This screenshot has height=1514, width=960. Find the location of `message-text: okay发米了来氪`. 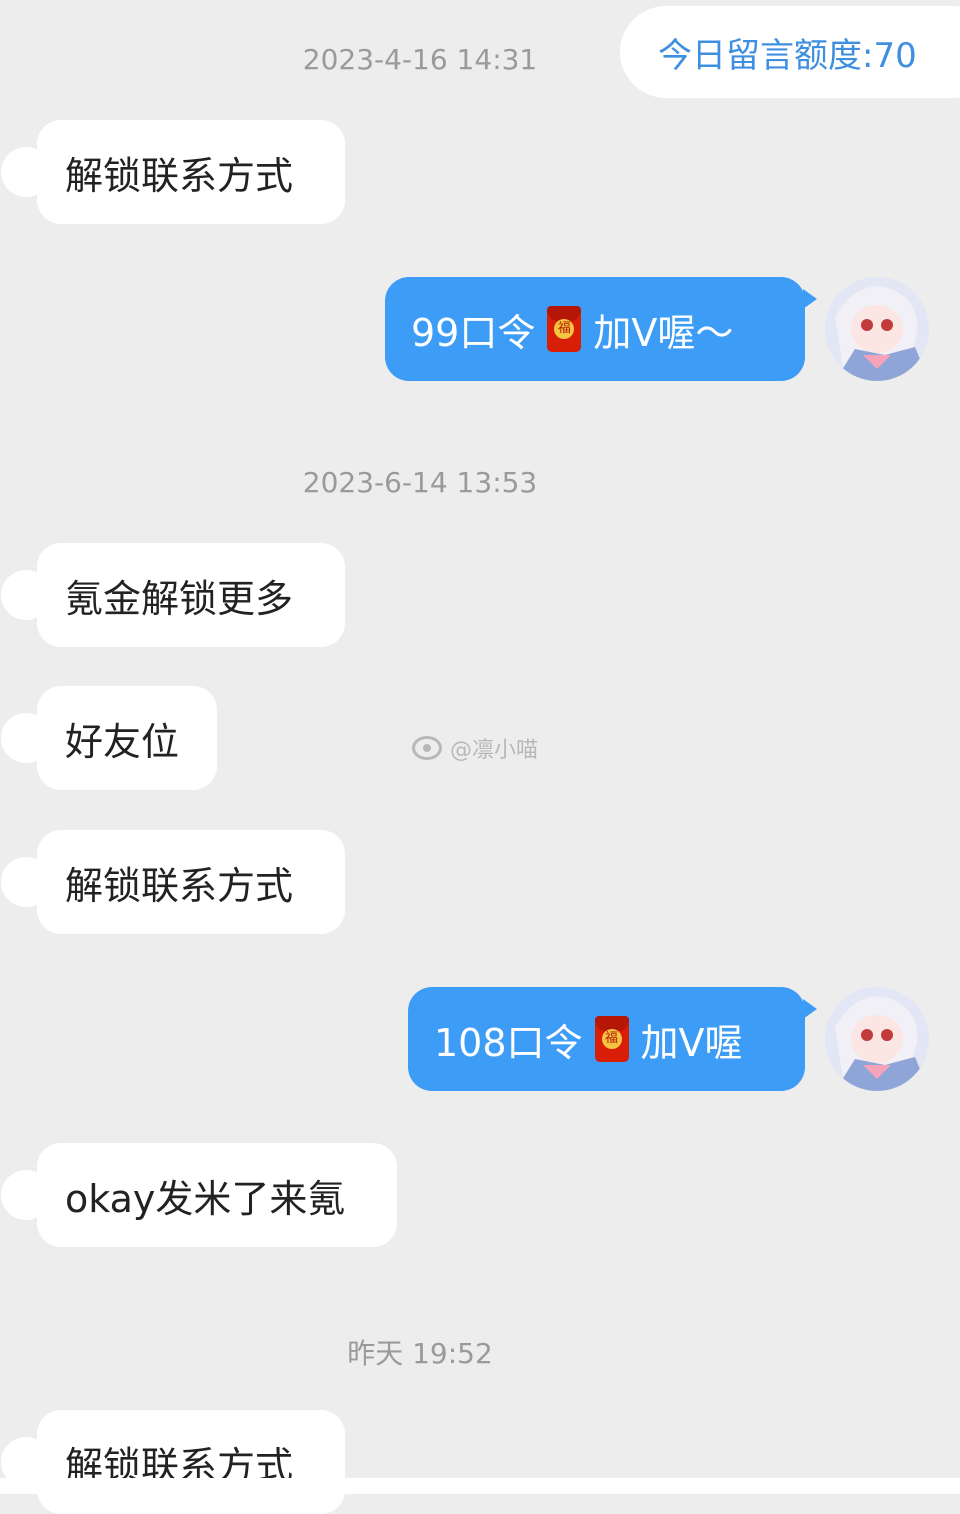

message-text: okay发米了来氪 is located at coordinates (205, 1198).